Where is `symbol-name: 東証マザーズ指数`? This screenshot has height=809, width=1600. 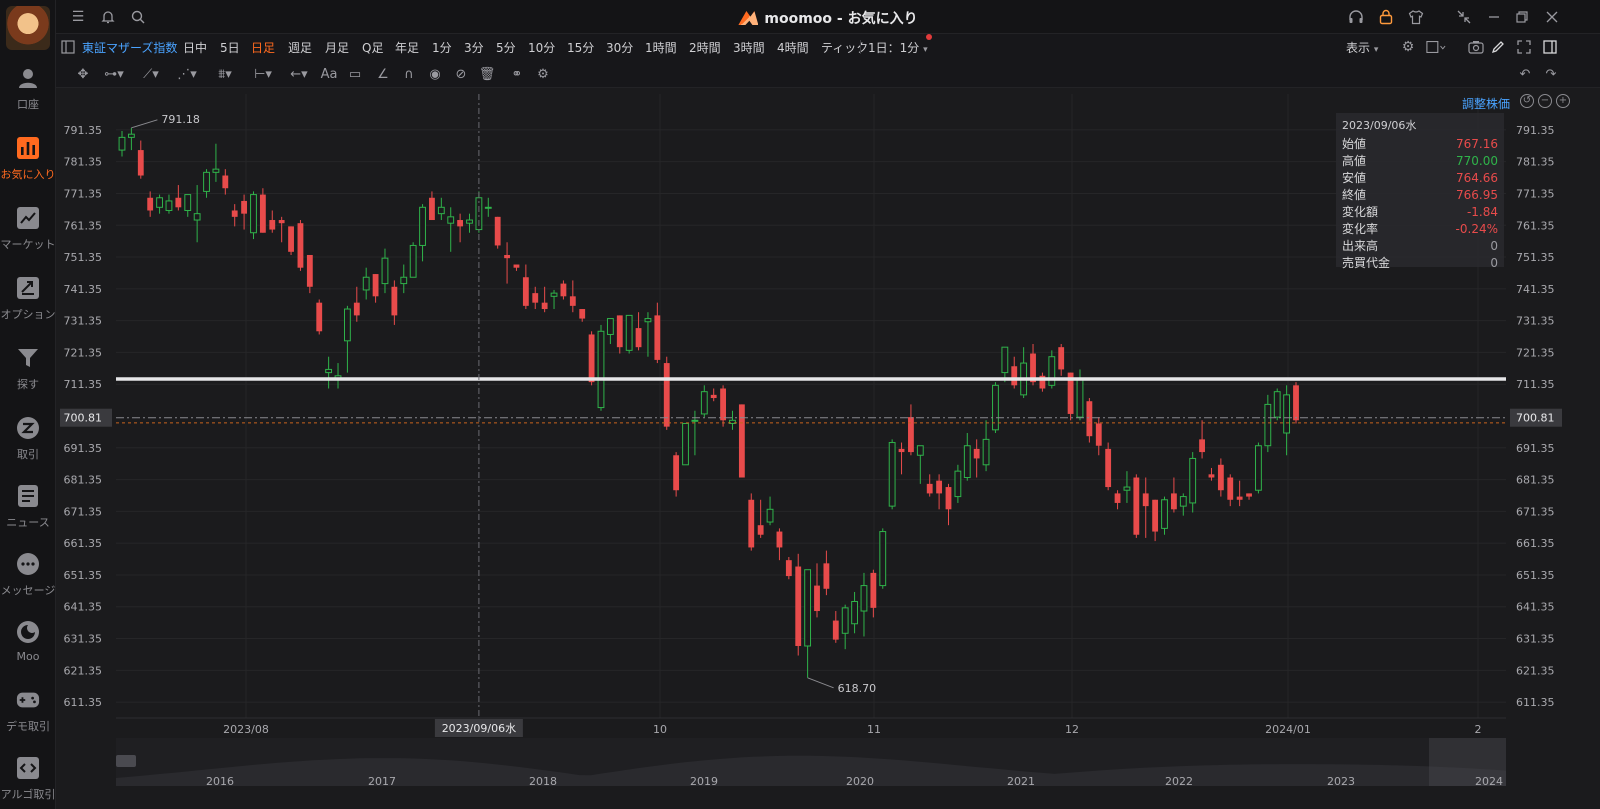 symbol-name: 東証マザーズ指数 is located at coordinates (129, 47).